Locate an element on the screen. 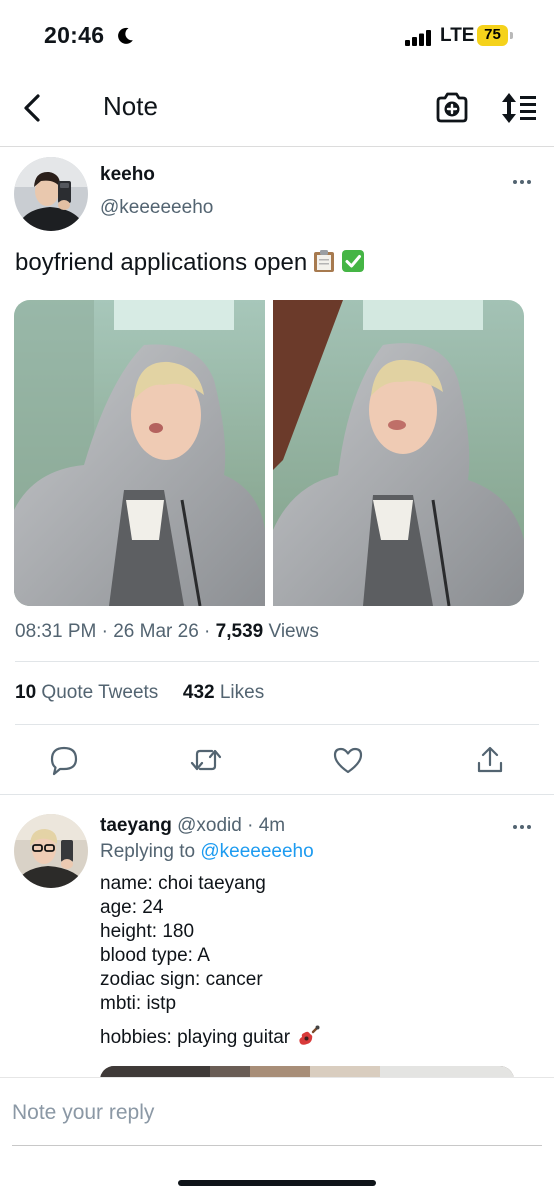  reply-line: mbti: istp is located at coordinates (138, 1003).